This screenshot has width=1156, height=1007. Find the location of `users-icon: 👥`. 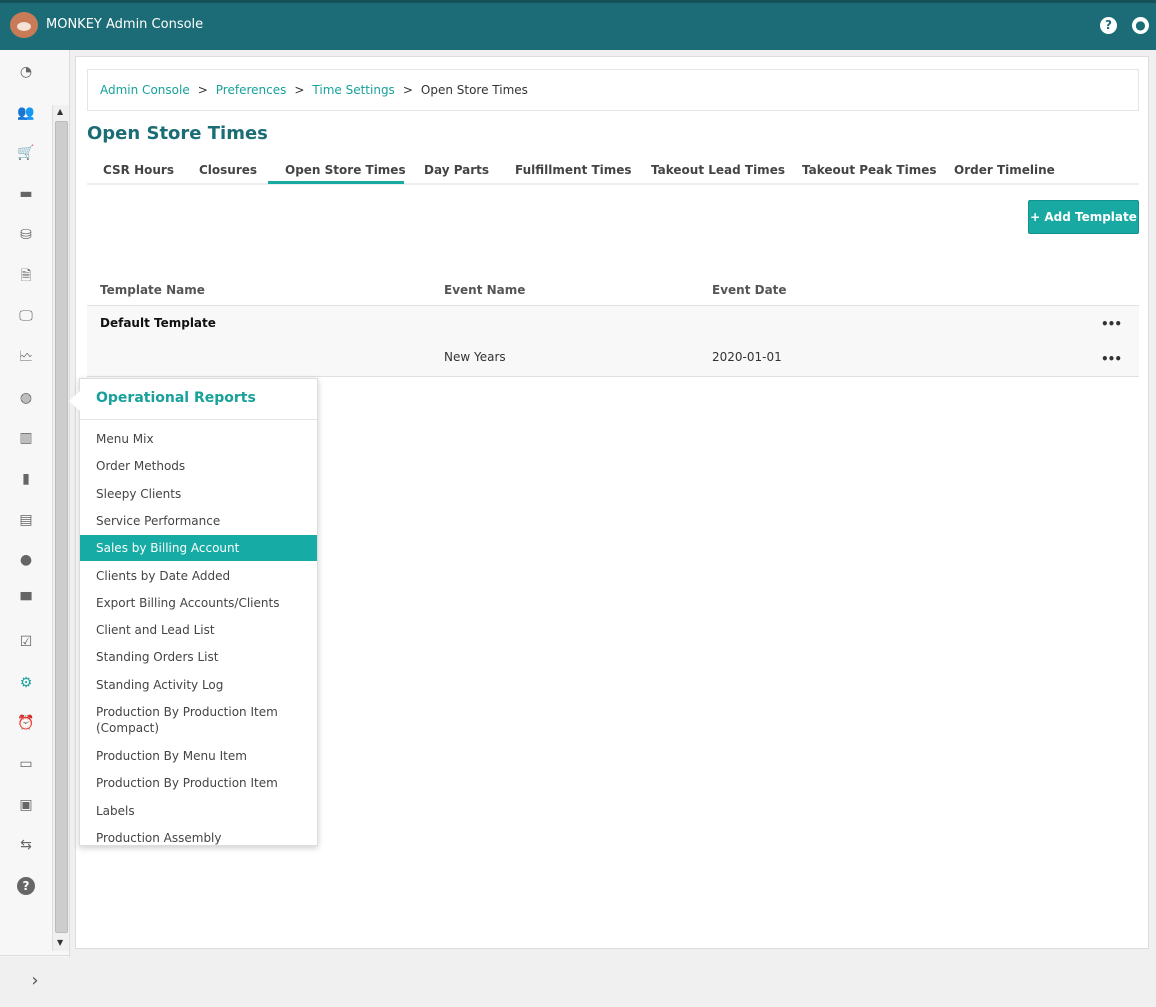

users-icon: 👥 is located at coordinates (26, 113).